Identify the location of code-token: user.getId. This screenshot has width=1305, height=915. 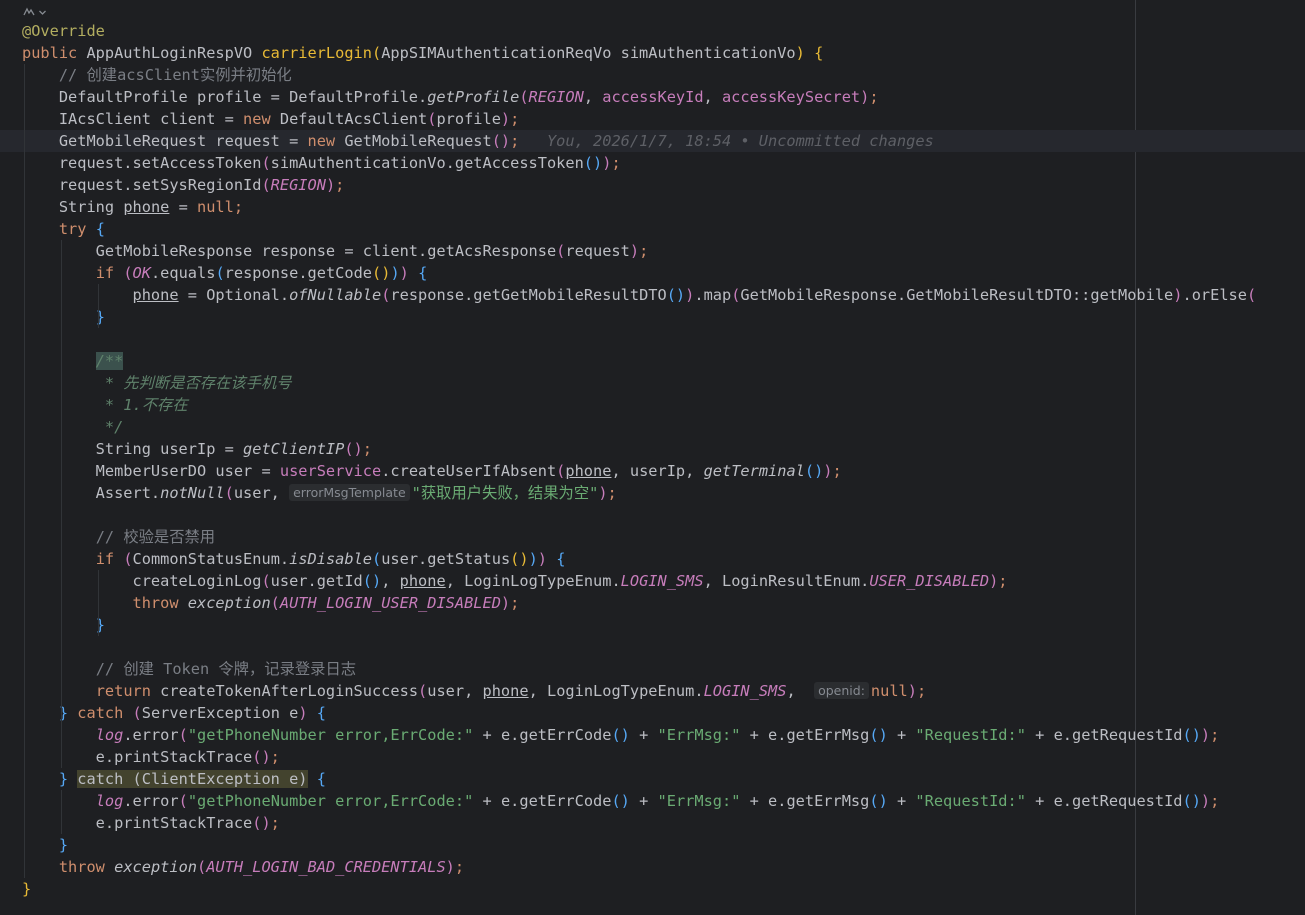
(316, 581).